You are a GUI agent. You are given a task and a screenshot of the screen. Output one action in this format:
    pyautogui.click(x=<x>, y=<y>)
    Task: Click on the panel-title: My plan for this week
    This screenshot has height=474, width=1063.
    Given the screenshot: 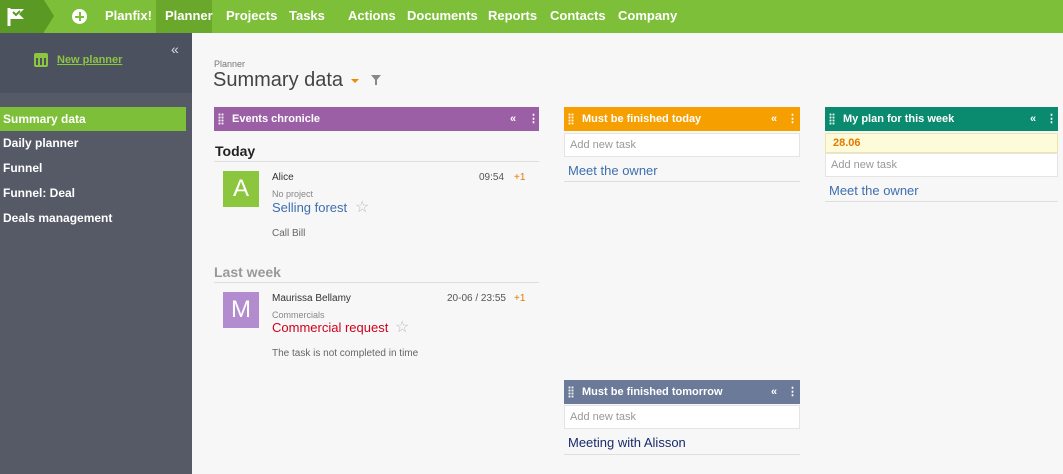 What is the action you would take?
    pyautogui.click(x=899, y=119)
    